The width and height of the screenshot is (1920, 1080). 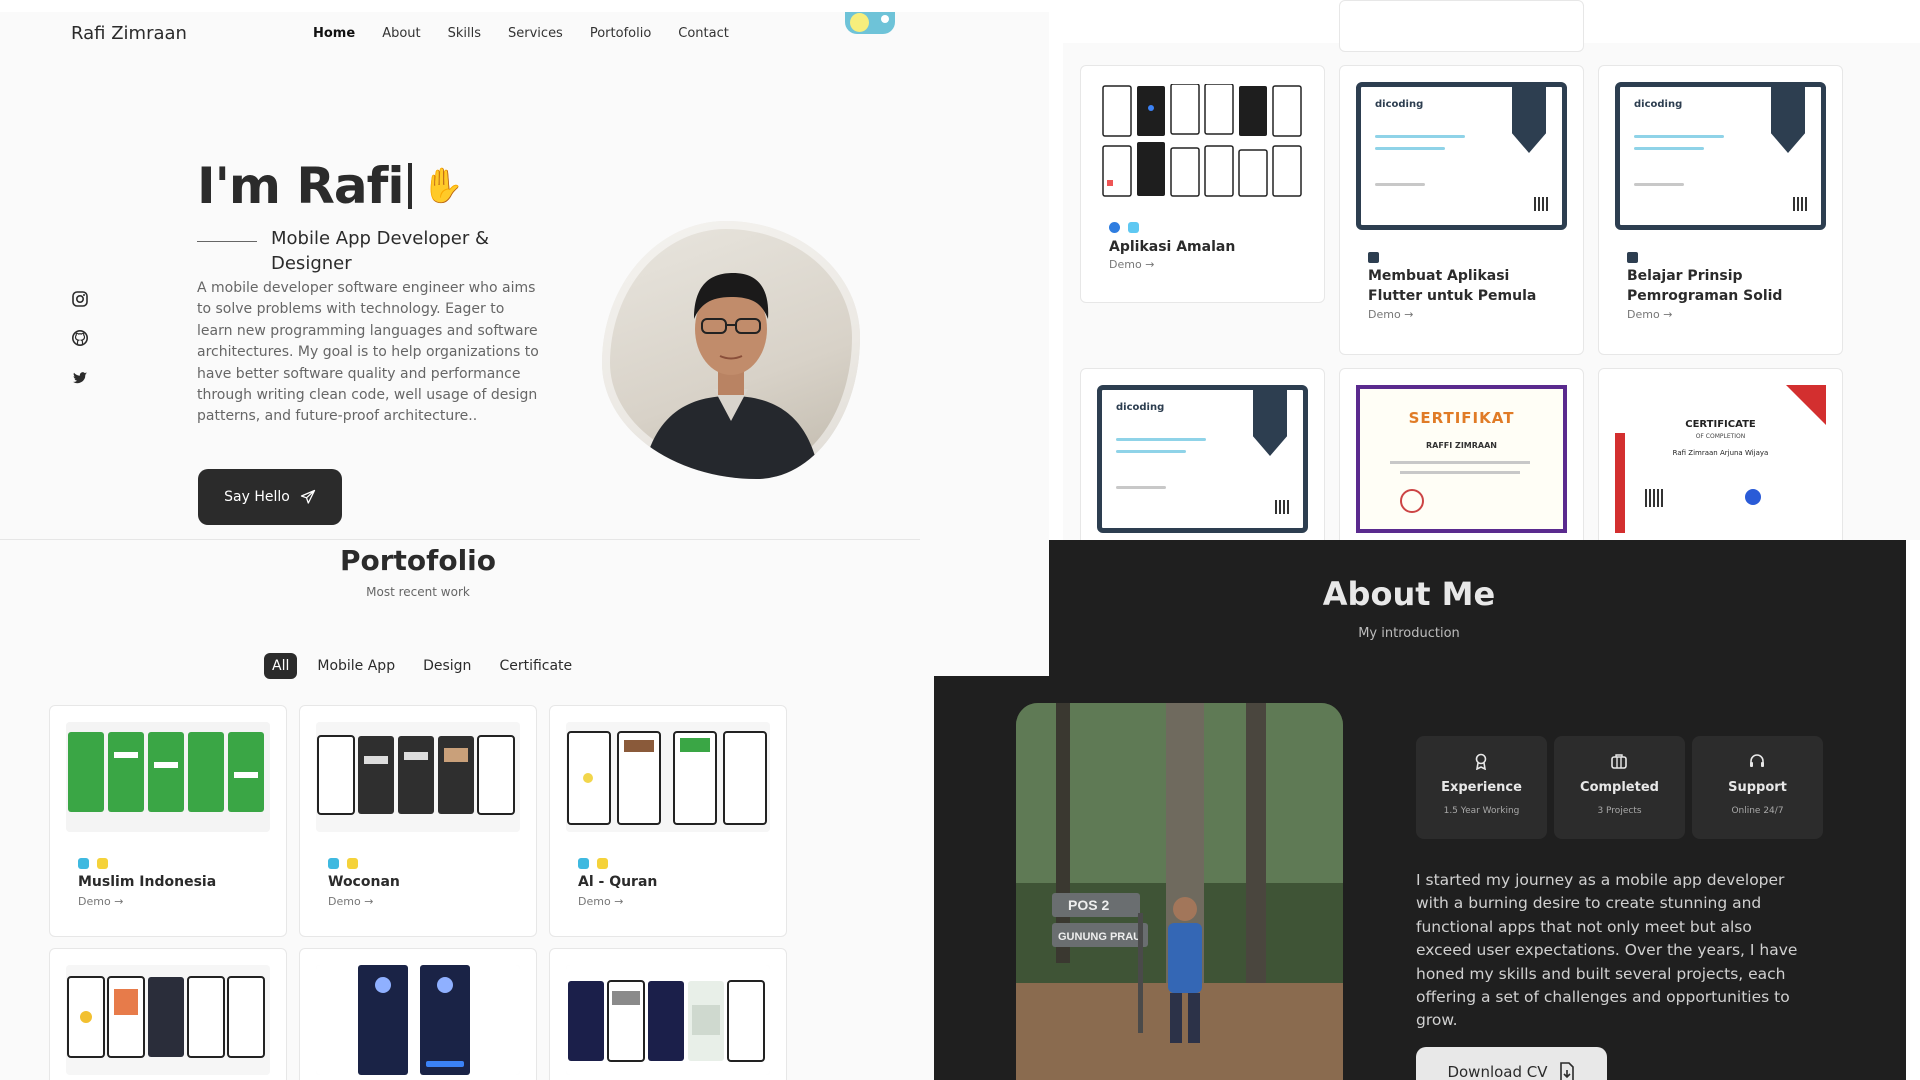 I want to click on support-title: Support, so click(x=1757, y=787).